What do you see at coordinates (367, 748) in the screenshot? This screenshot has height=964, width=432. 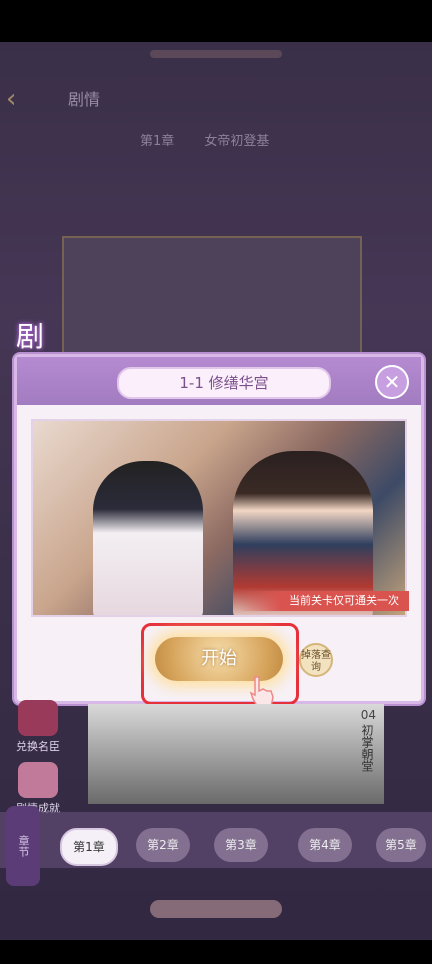 I see `stage-title: 初掌朝堂` at bounding box center [367, 748].